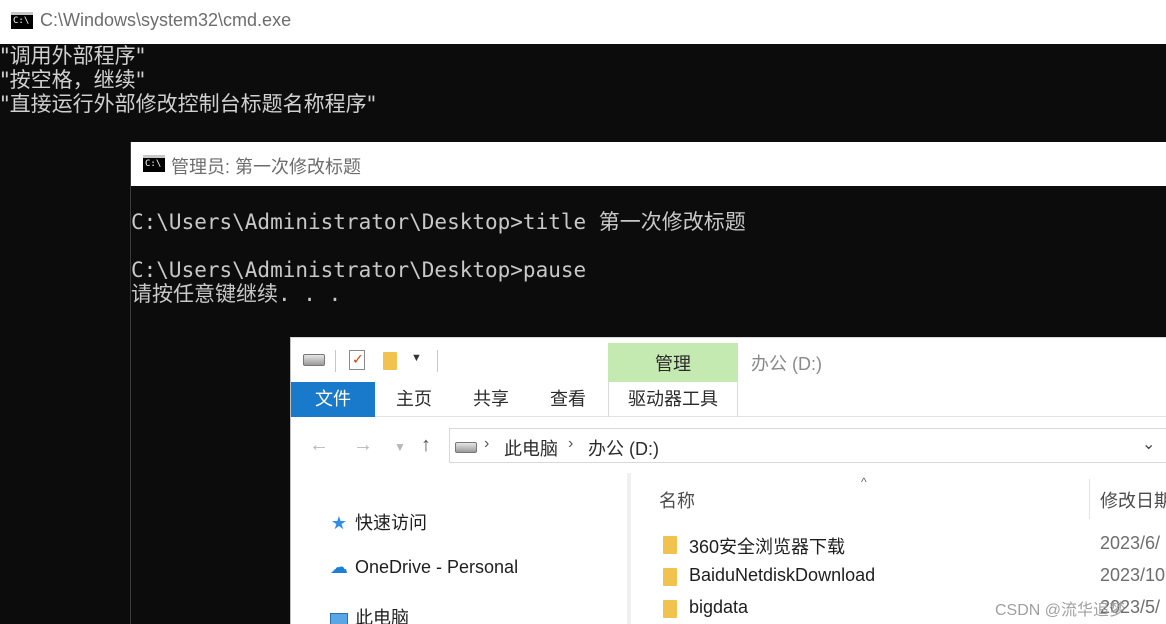  What do you see at coordinates (782, 575) in the screenshot?
I see `file-name: BaiduNetdiskDownload` at bounding box center [782, 575].